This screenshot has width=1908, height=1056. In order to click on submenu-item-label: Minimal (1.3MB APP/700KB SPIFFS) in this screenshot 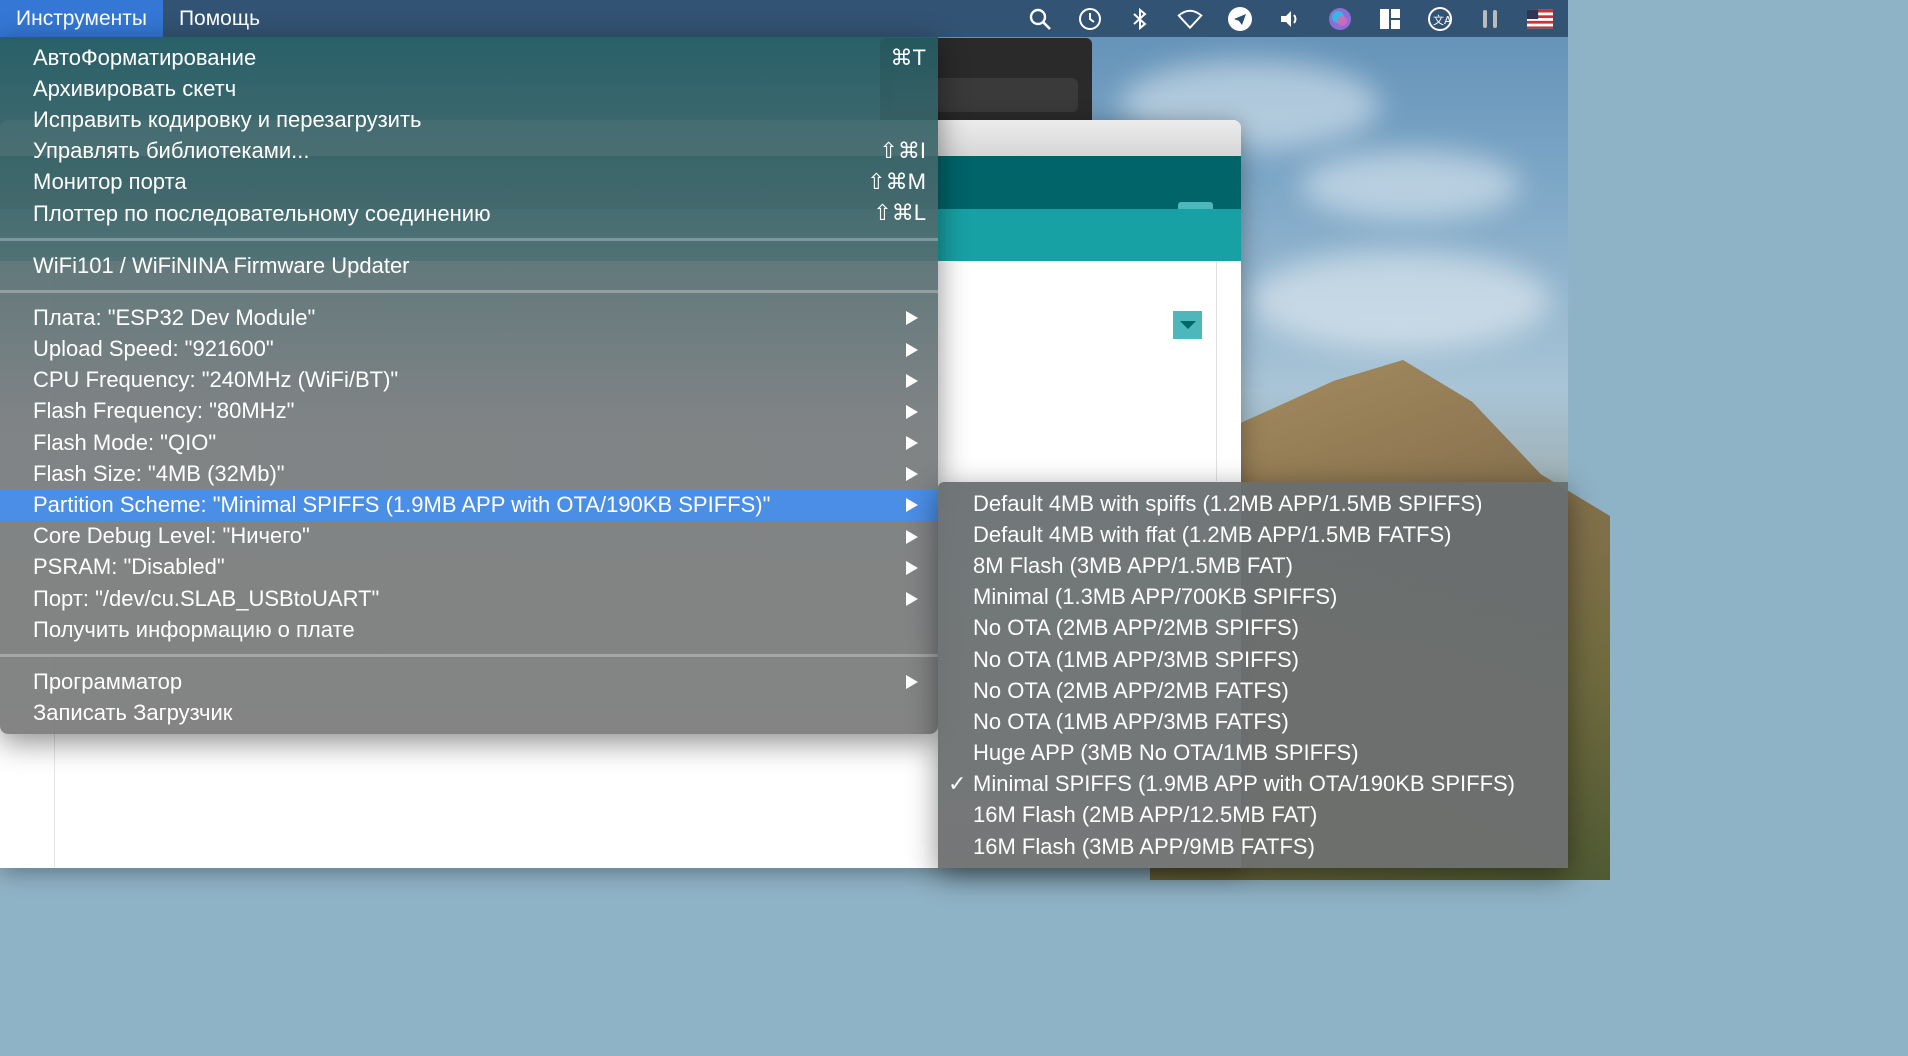, I will do `click(1155, 597)`.